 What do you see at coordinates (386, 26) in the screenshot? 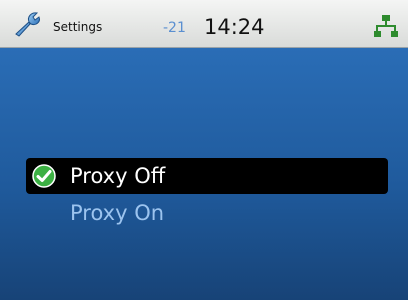
I see `network-icon` at bounding box center [386, 26].